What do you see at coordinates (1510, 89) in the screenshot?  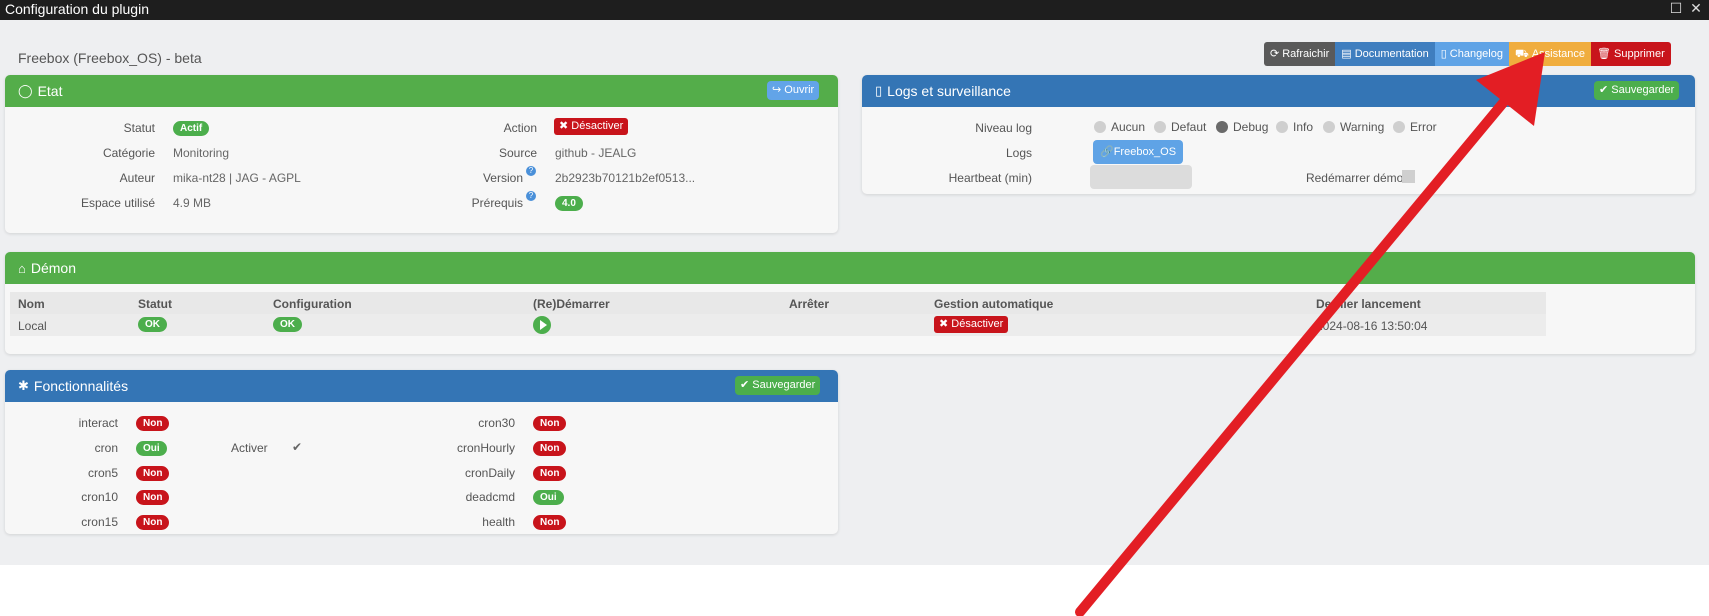 I see `arrow-head` at bounding box center [1510, 89].